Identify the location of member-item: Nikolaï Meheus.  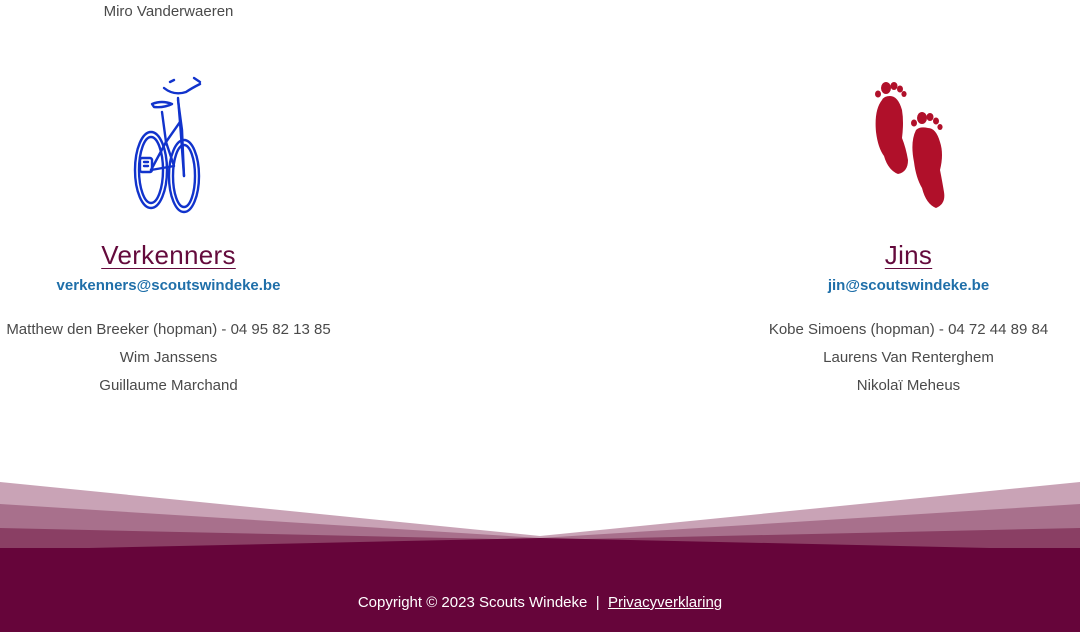
(908, 385).